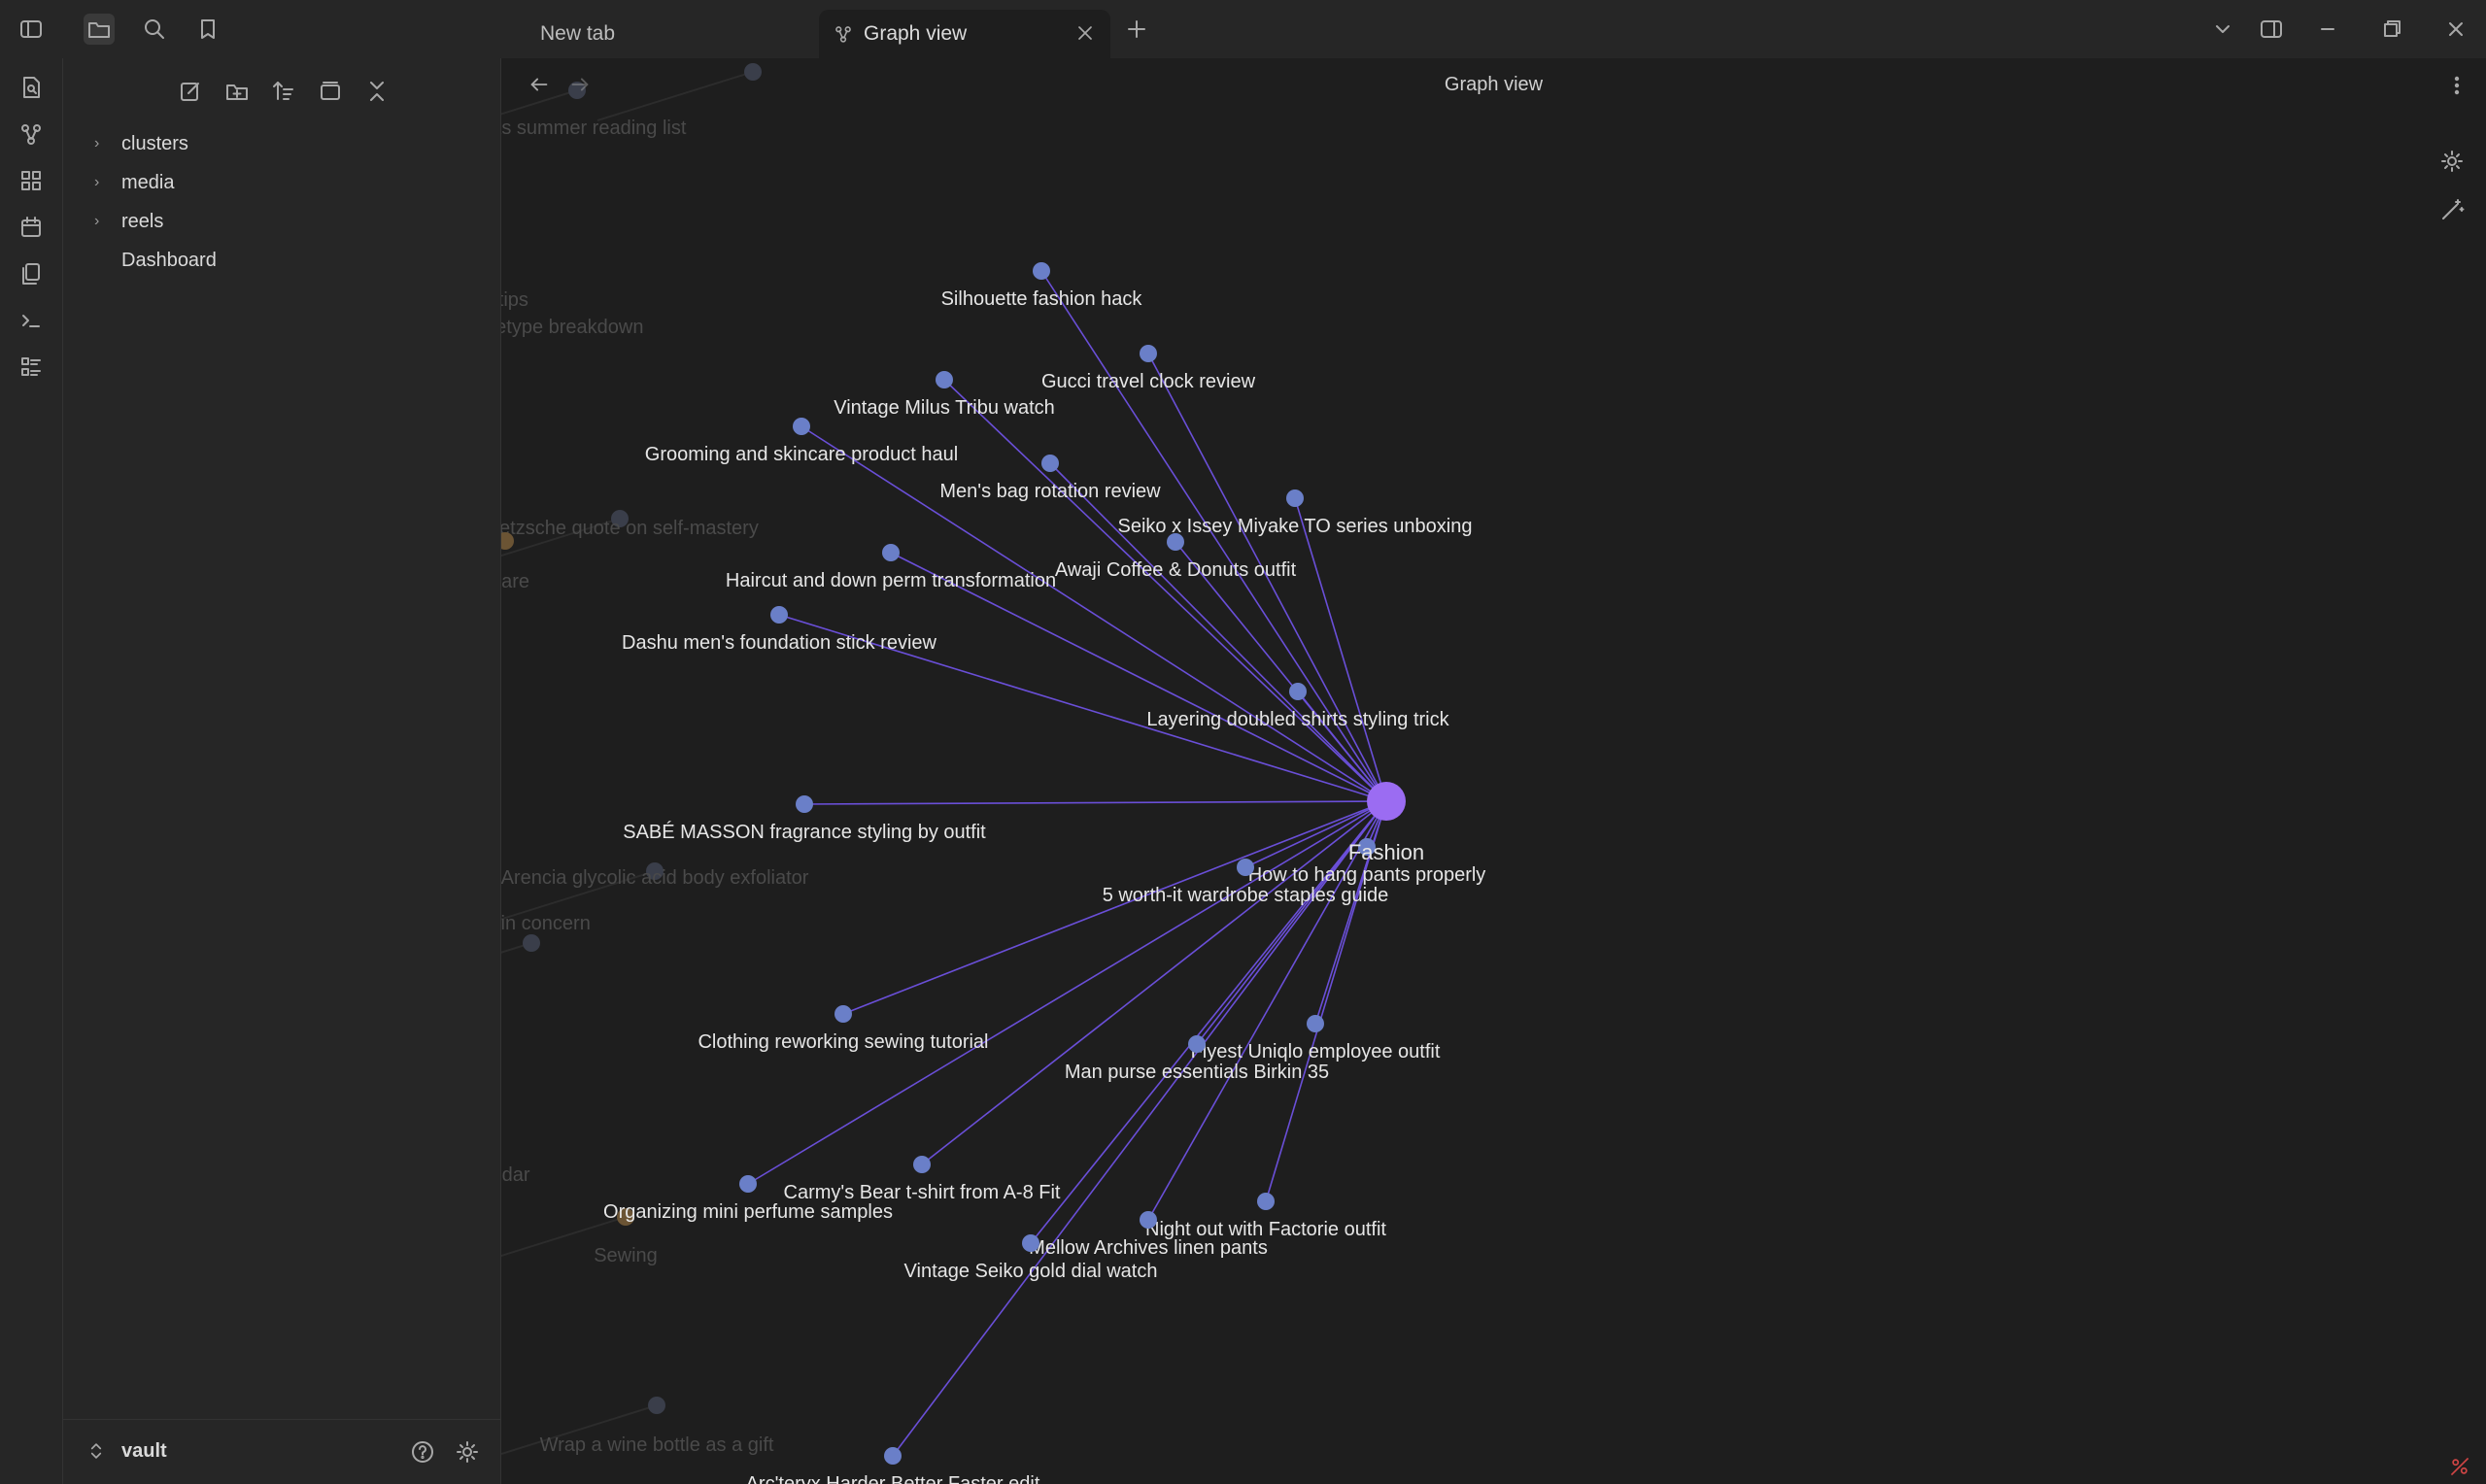 The width and height of the screenshot is (2486, 1484). What do you see at coordinates (99, 29) in the screenshot?
I see `folder-icon` at bounding box center [99, 29].